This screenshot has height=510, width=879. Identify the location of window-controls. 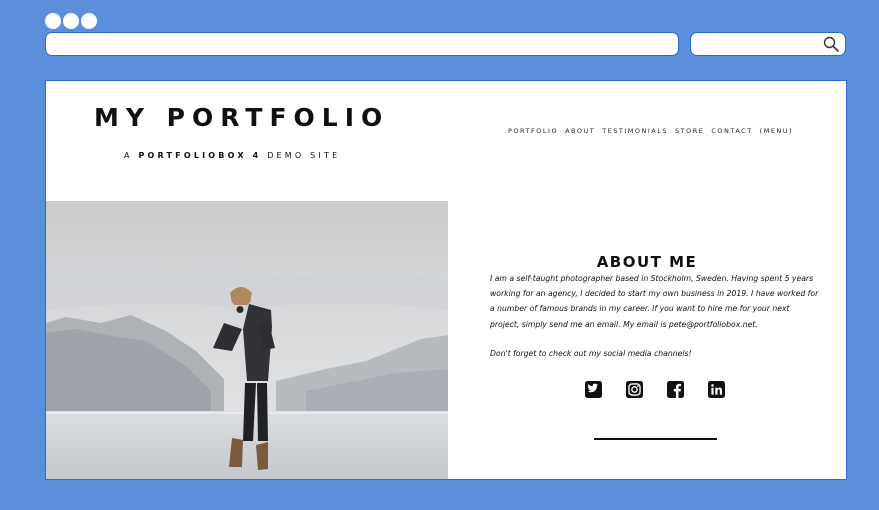
(71, 21).